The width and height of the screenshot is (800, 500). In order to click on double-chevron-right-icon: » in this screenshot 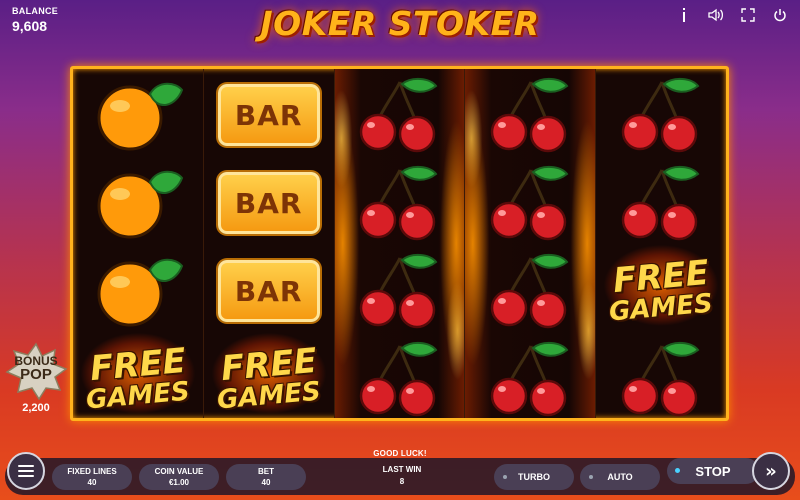, I will do `click(771, 471)`.